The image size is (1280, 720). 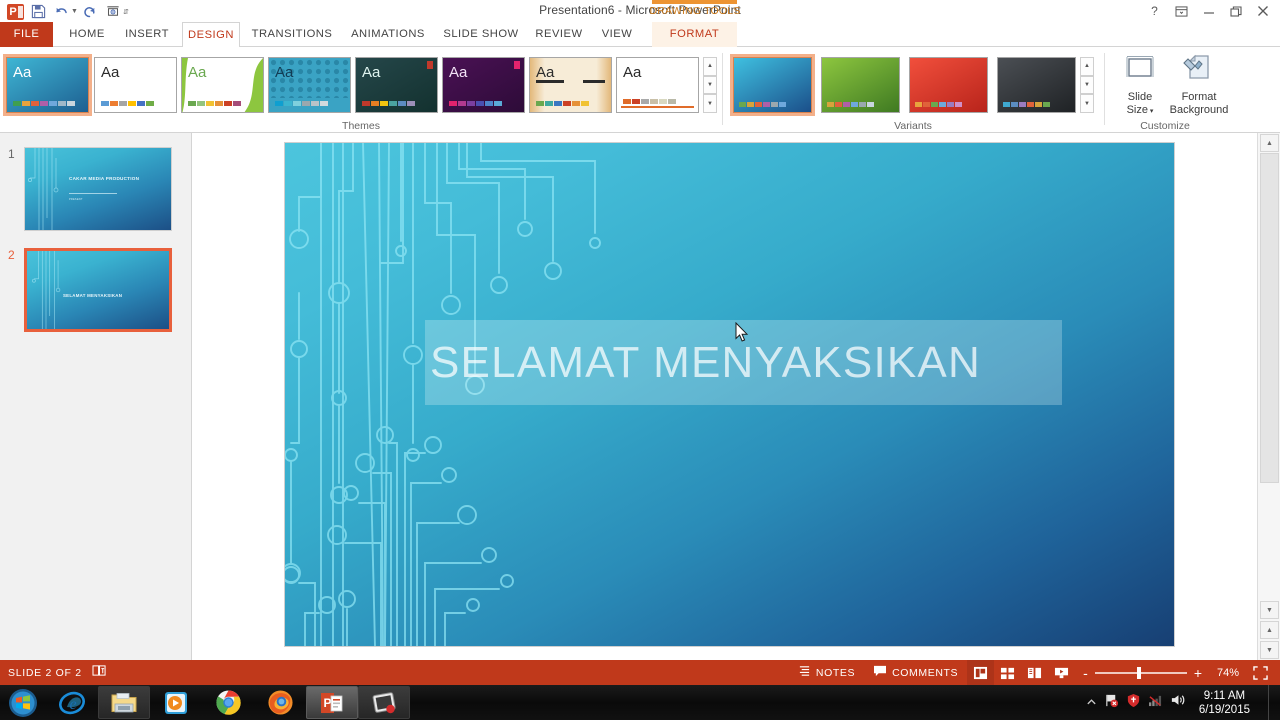 What do you see at coordinates (915, 672) in the screenshot?
I see `comments-button: COMMENTS` at bounding box center [915, 672].